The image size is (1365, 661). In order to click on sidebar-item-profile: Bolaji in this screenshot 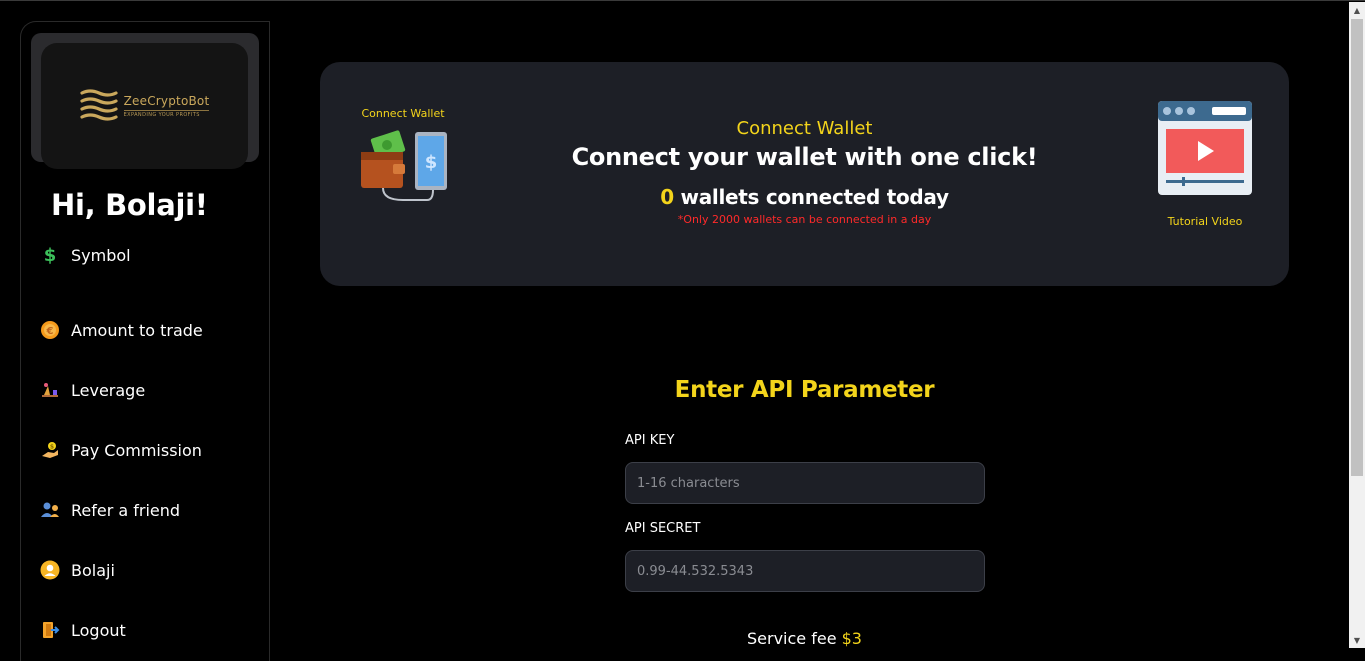, I will do `click(154, 570)`.